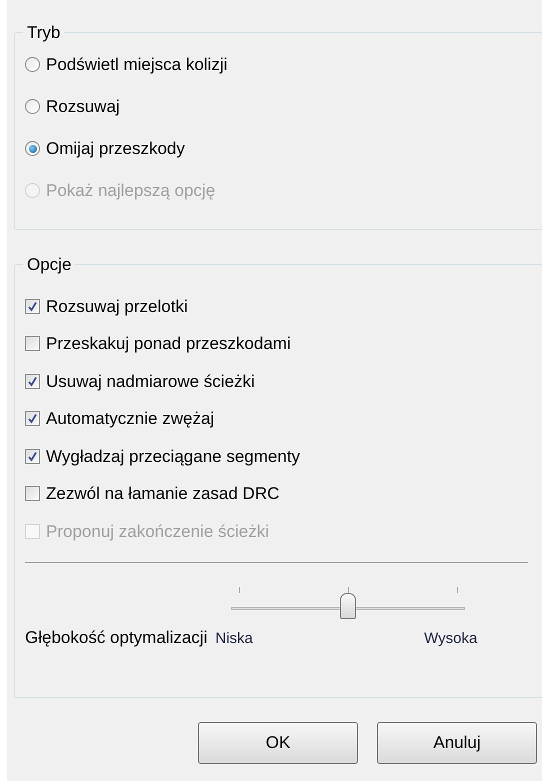  Describe the element at coordinates (278, 743) in the screenshot. I see `dialog-button: OK` at that location.